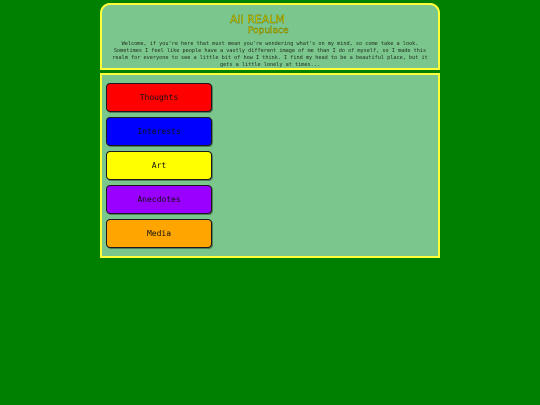 The width and height of the screenshot is (540, 405). I want to click on nav-button-art: Art, so click(159, 165).